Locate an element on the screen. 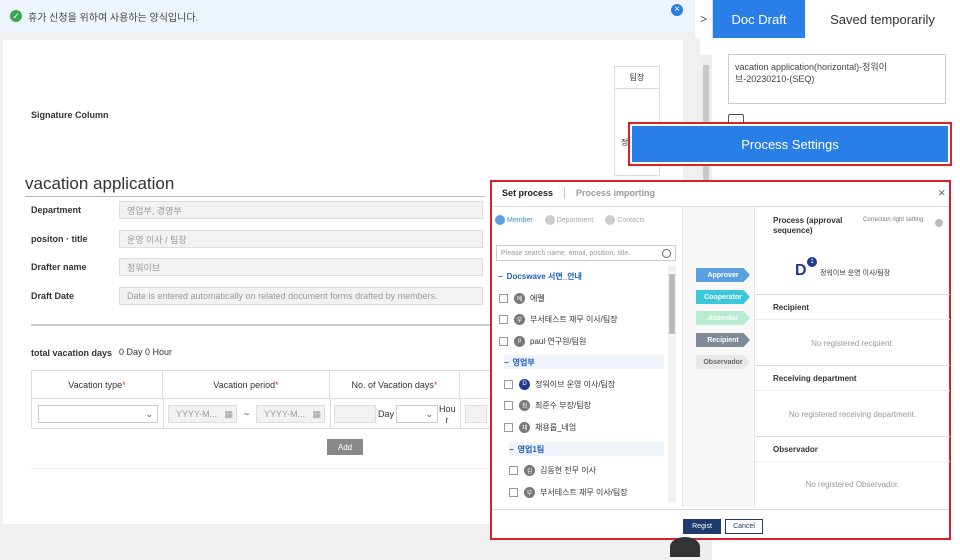  tree-member: 김 김동현 전무 이사 is located at coordinates (552, 470).